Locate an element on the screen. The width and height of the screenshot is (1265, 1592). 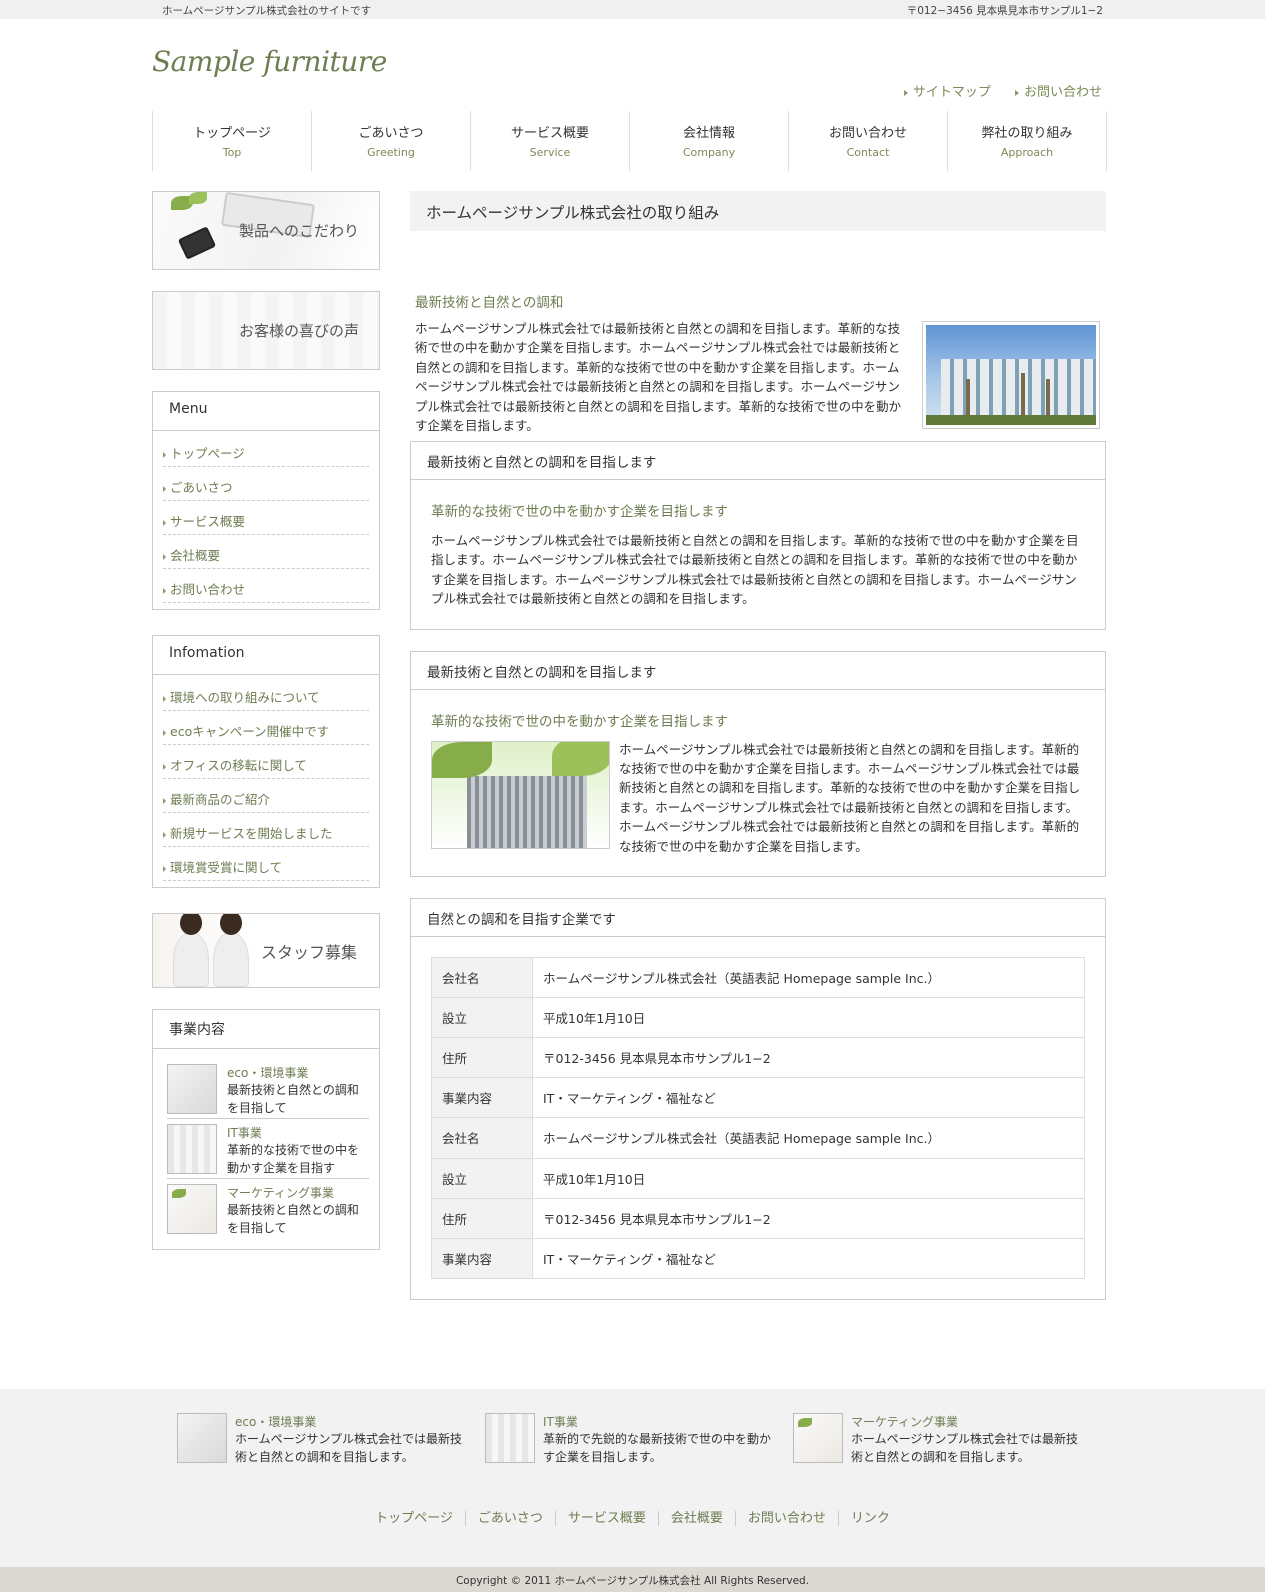
footer-link: サービス概要 is located at coordinates (606, 1518).